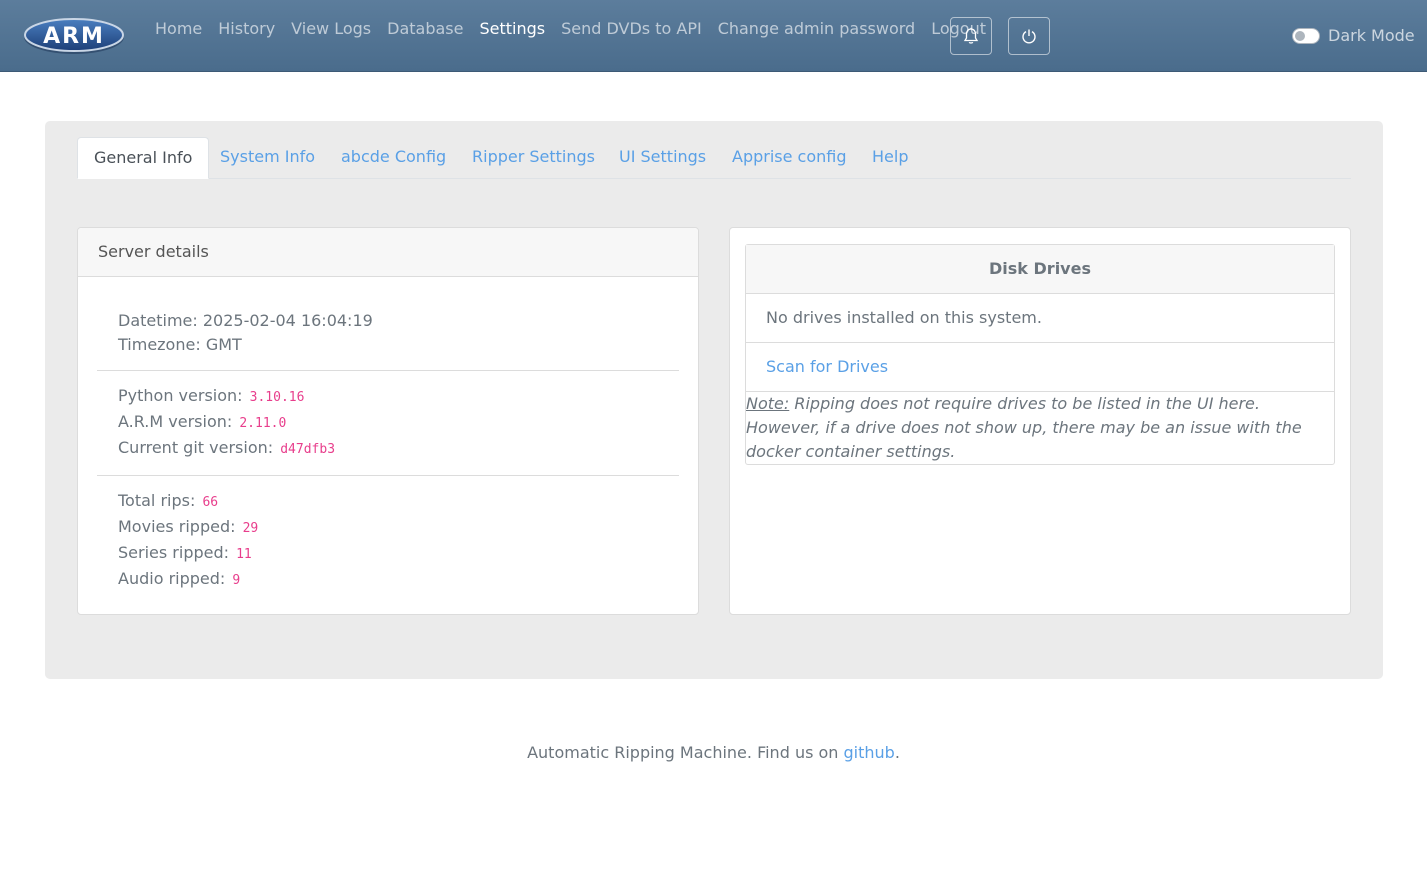  What do you see at coordinates (388, 345) in the screenshot?
I see `timezone-row: Timezone: GMT` at bounding box center [388, 345].